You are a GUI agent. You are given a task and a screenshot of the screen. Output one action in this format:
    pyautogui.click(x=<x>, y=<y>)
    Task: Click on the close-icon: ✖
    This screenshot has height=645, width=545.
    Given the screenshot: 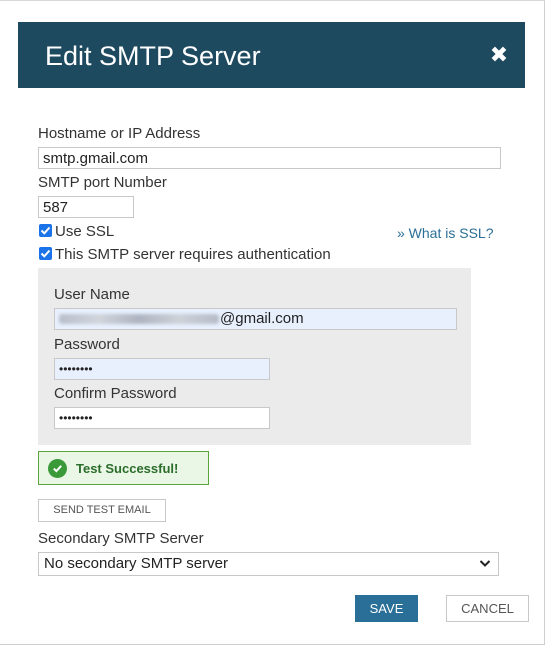 What is the action you would take?
    pyautogui.click(x=499, y=55)
    